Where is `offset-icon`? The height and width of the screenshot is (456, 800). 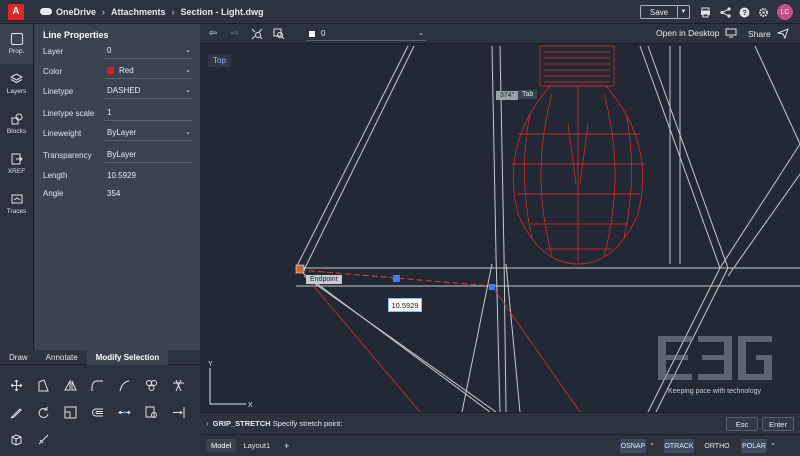 offset-icon is located at coordinates (97, 412).